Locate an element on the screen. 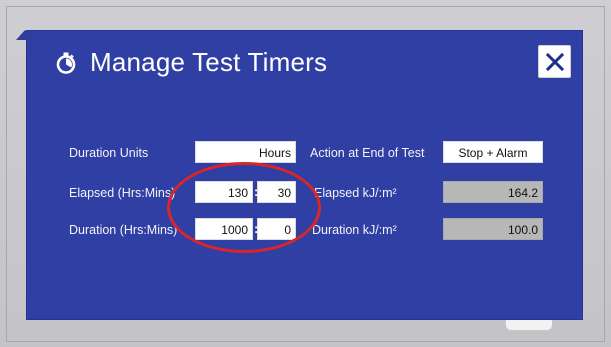 The image size is (611, 347). duration-units-label: Duration Units is located at coordinates (109, 153).